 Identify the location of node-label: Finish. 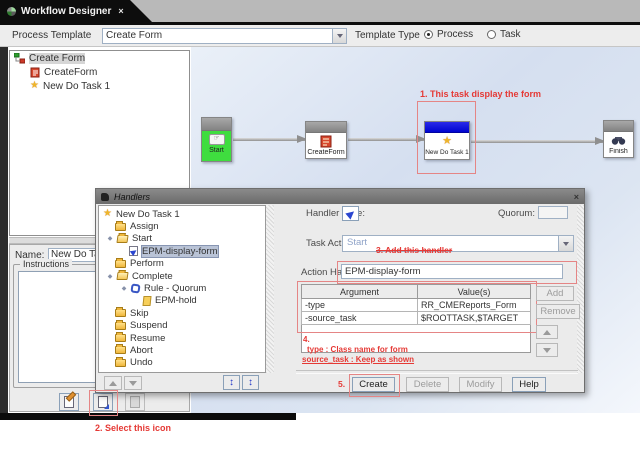
(618, 151).